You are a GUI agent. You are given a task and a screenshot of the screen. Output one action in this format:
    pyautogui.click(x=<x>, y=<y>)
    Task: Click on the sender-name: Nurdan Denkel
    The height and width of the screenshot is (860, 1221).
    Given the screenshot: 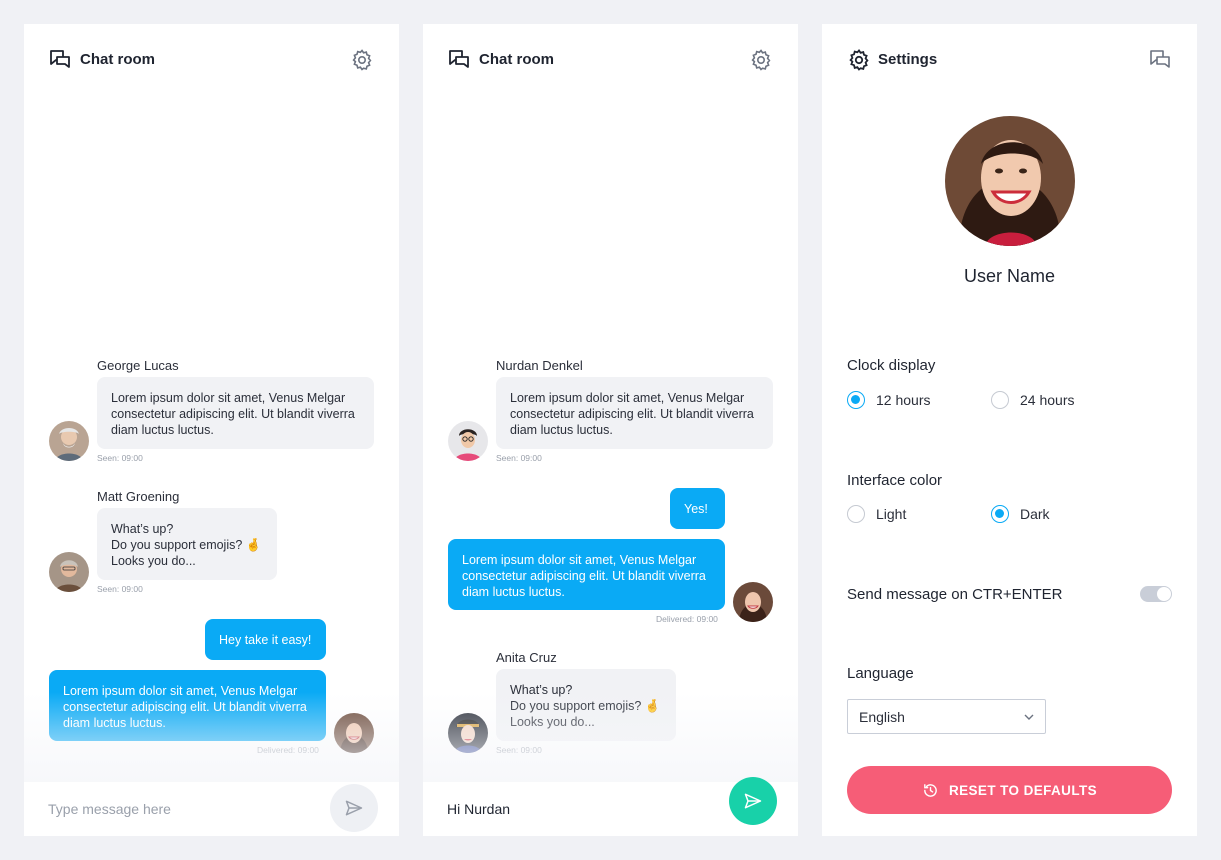 What is the action you would take?
    pyautogui.click(x=539, y=365)
    